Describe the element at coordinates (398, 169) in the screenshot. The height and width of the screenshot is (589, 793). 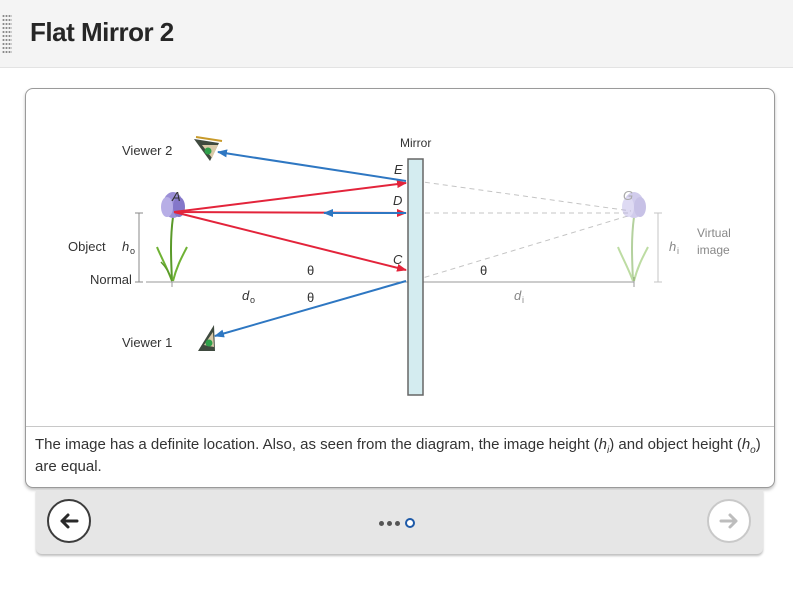
I see `point-e-label: E` at that location.